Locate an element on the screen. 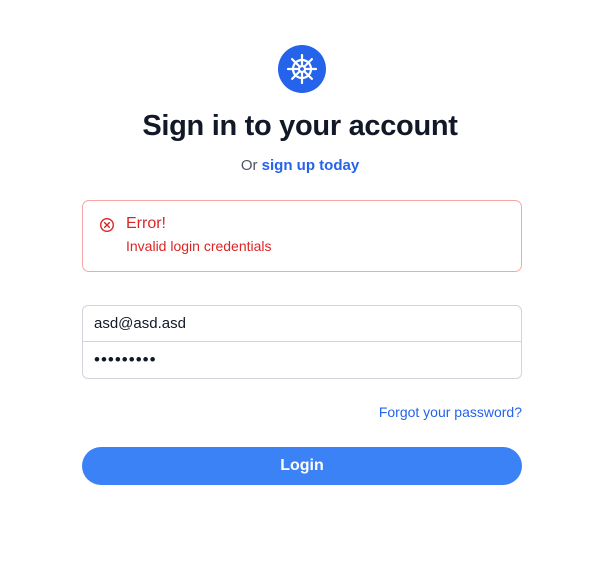 The height and width of the screenshot is (587, 600). x-circle-icon is located at coordinates (107, 225).